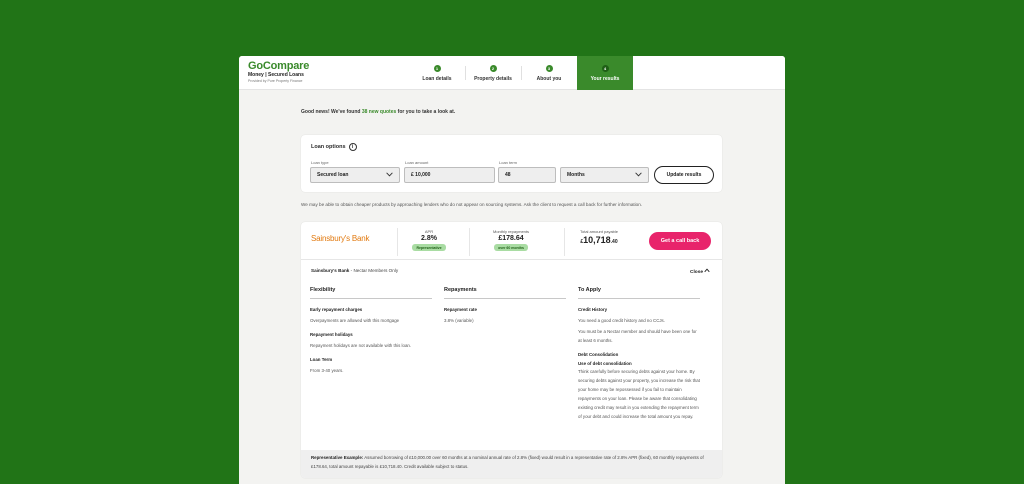  I want to click on update-results-button: Update results, so click(684, 175).